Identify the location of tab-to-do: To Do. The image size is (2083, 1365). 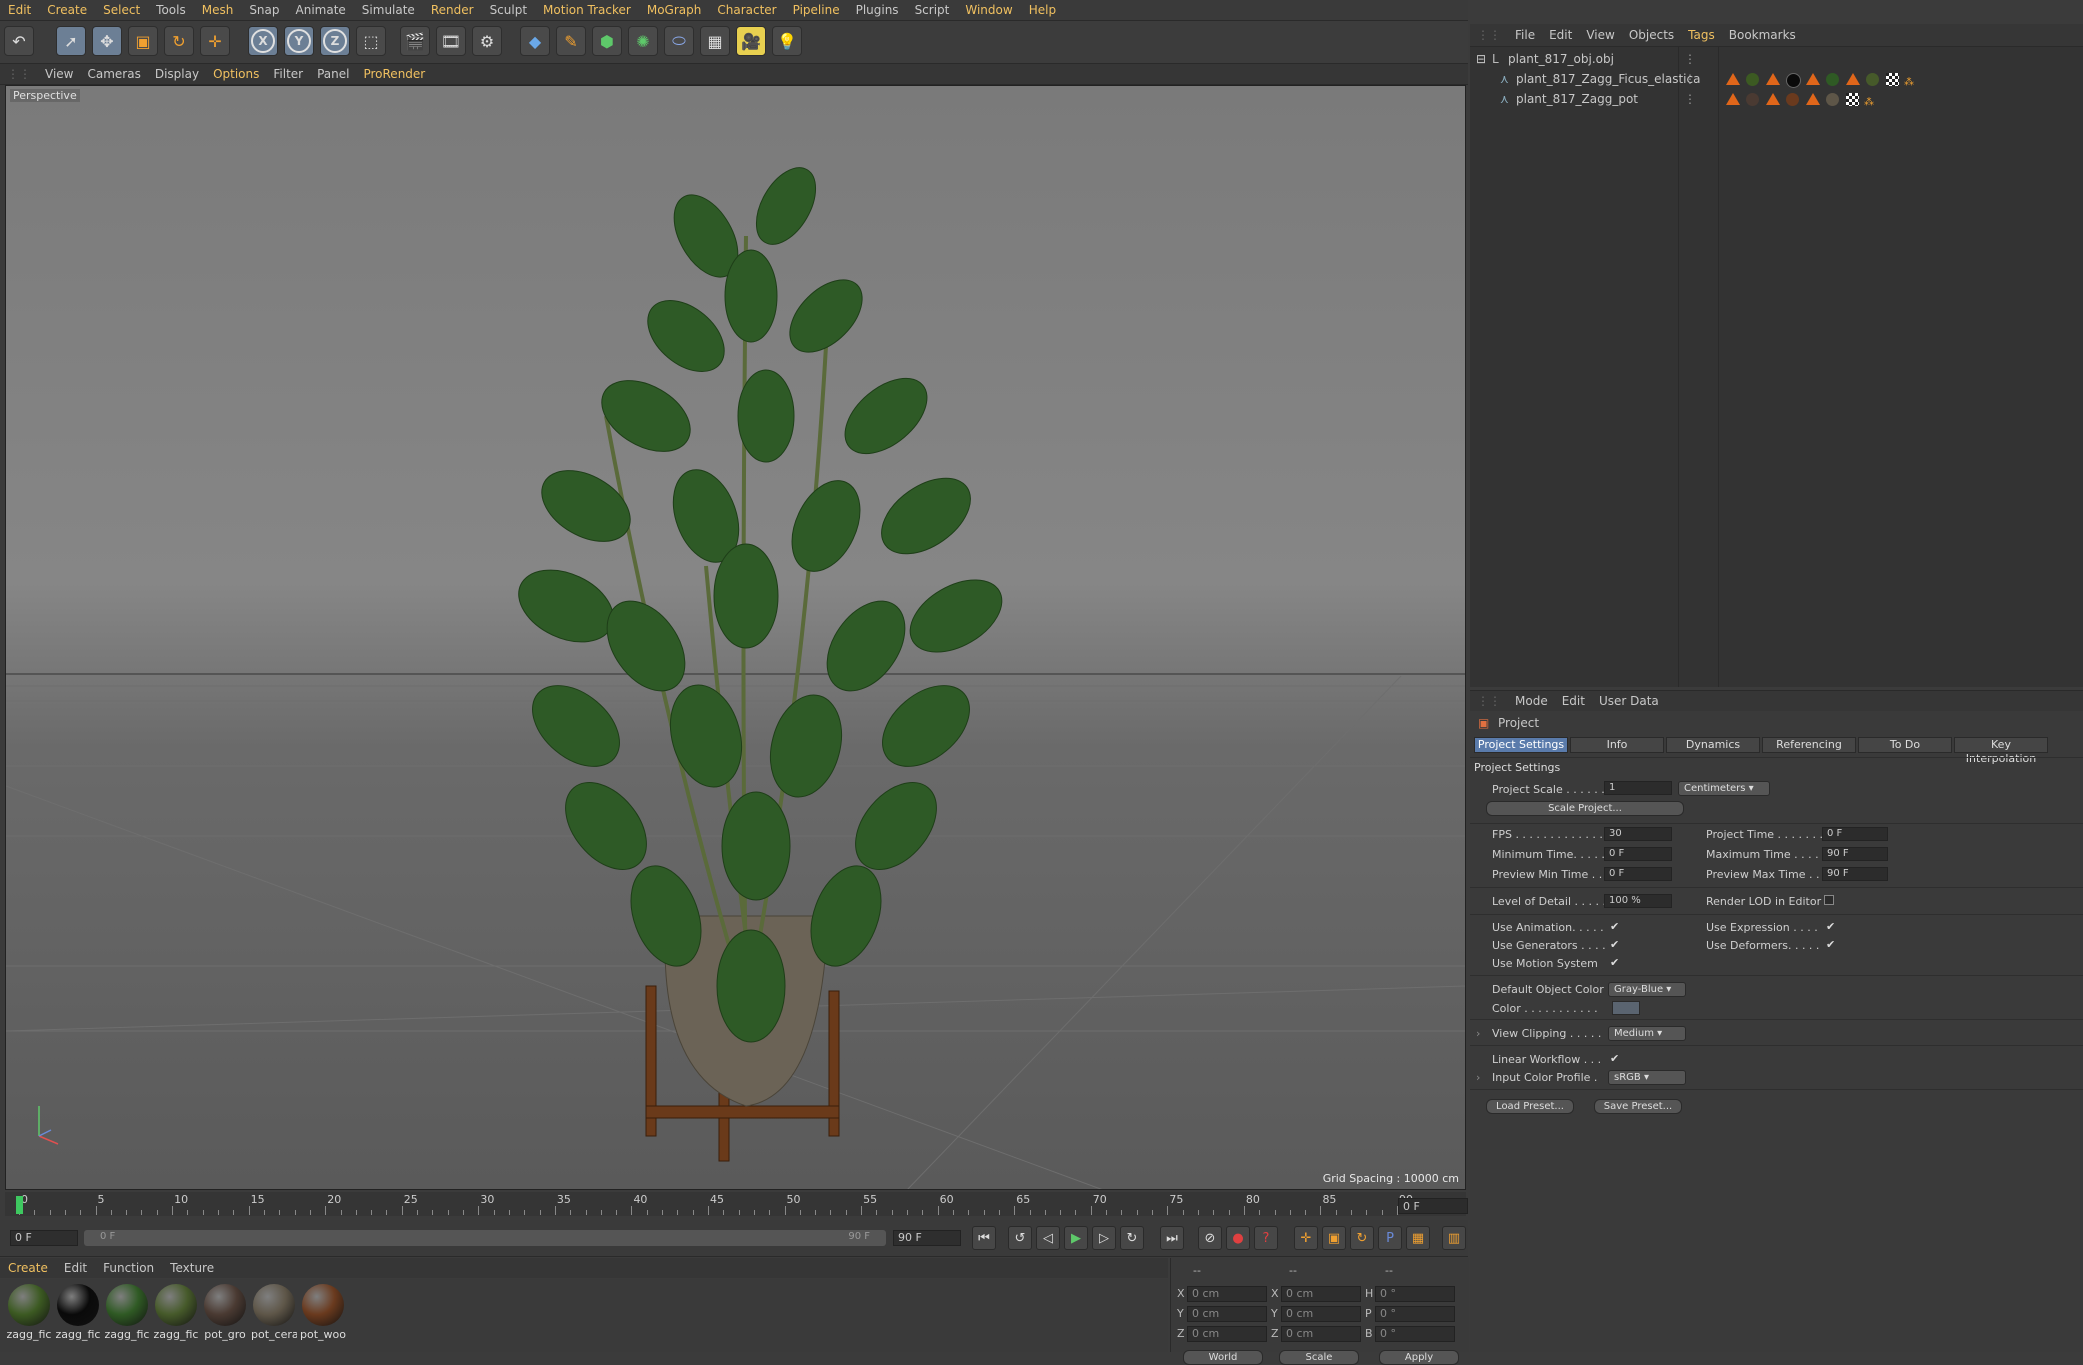
(1905, 745).